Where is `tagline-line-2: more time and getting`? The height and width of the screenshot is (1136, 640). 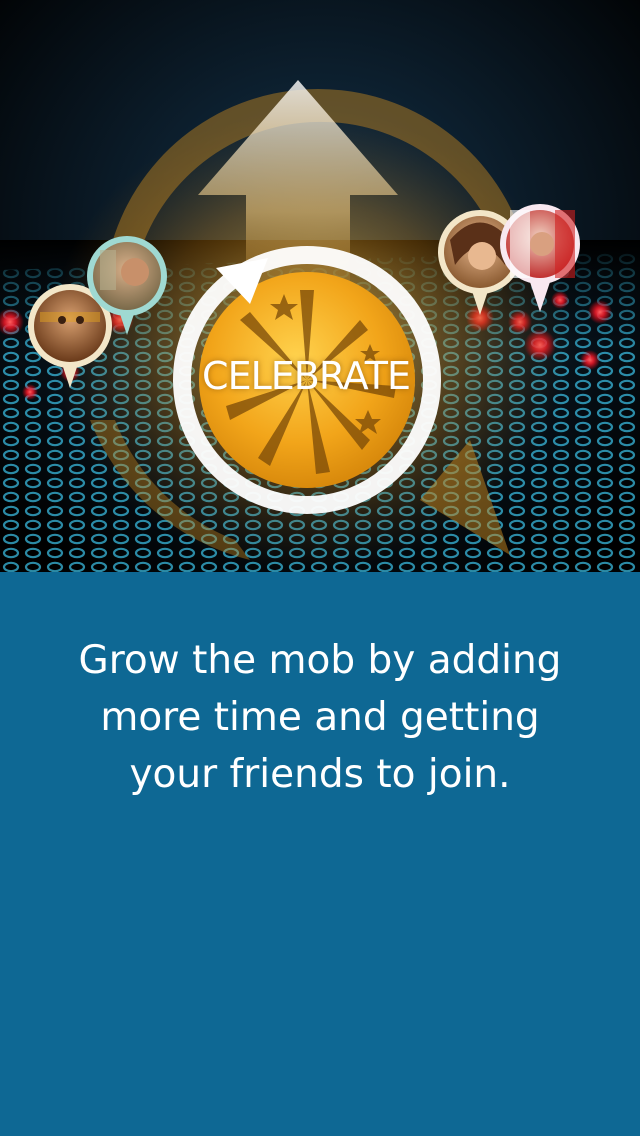
tagline-line-2: more time and getting is located at coordinates (320, 717).